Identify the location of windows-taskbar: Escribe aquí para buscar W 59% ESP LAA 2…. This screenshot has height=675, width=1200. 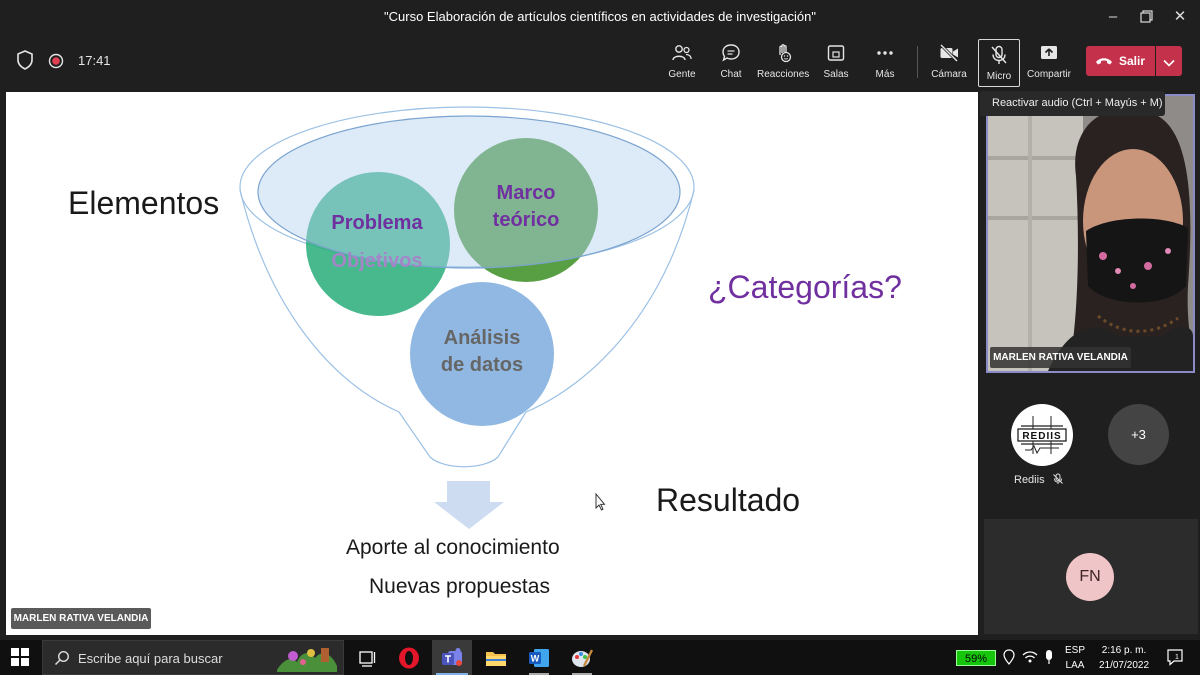
(600, 657).